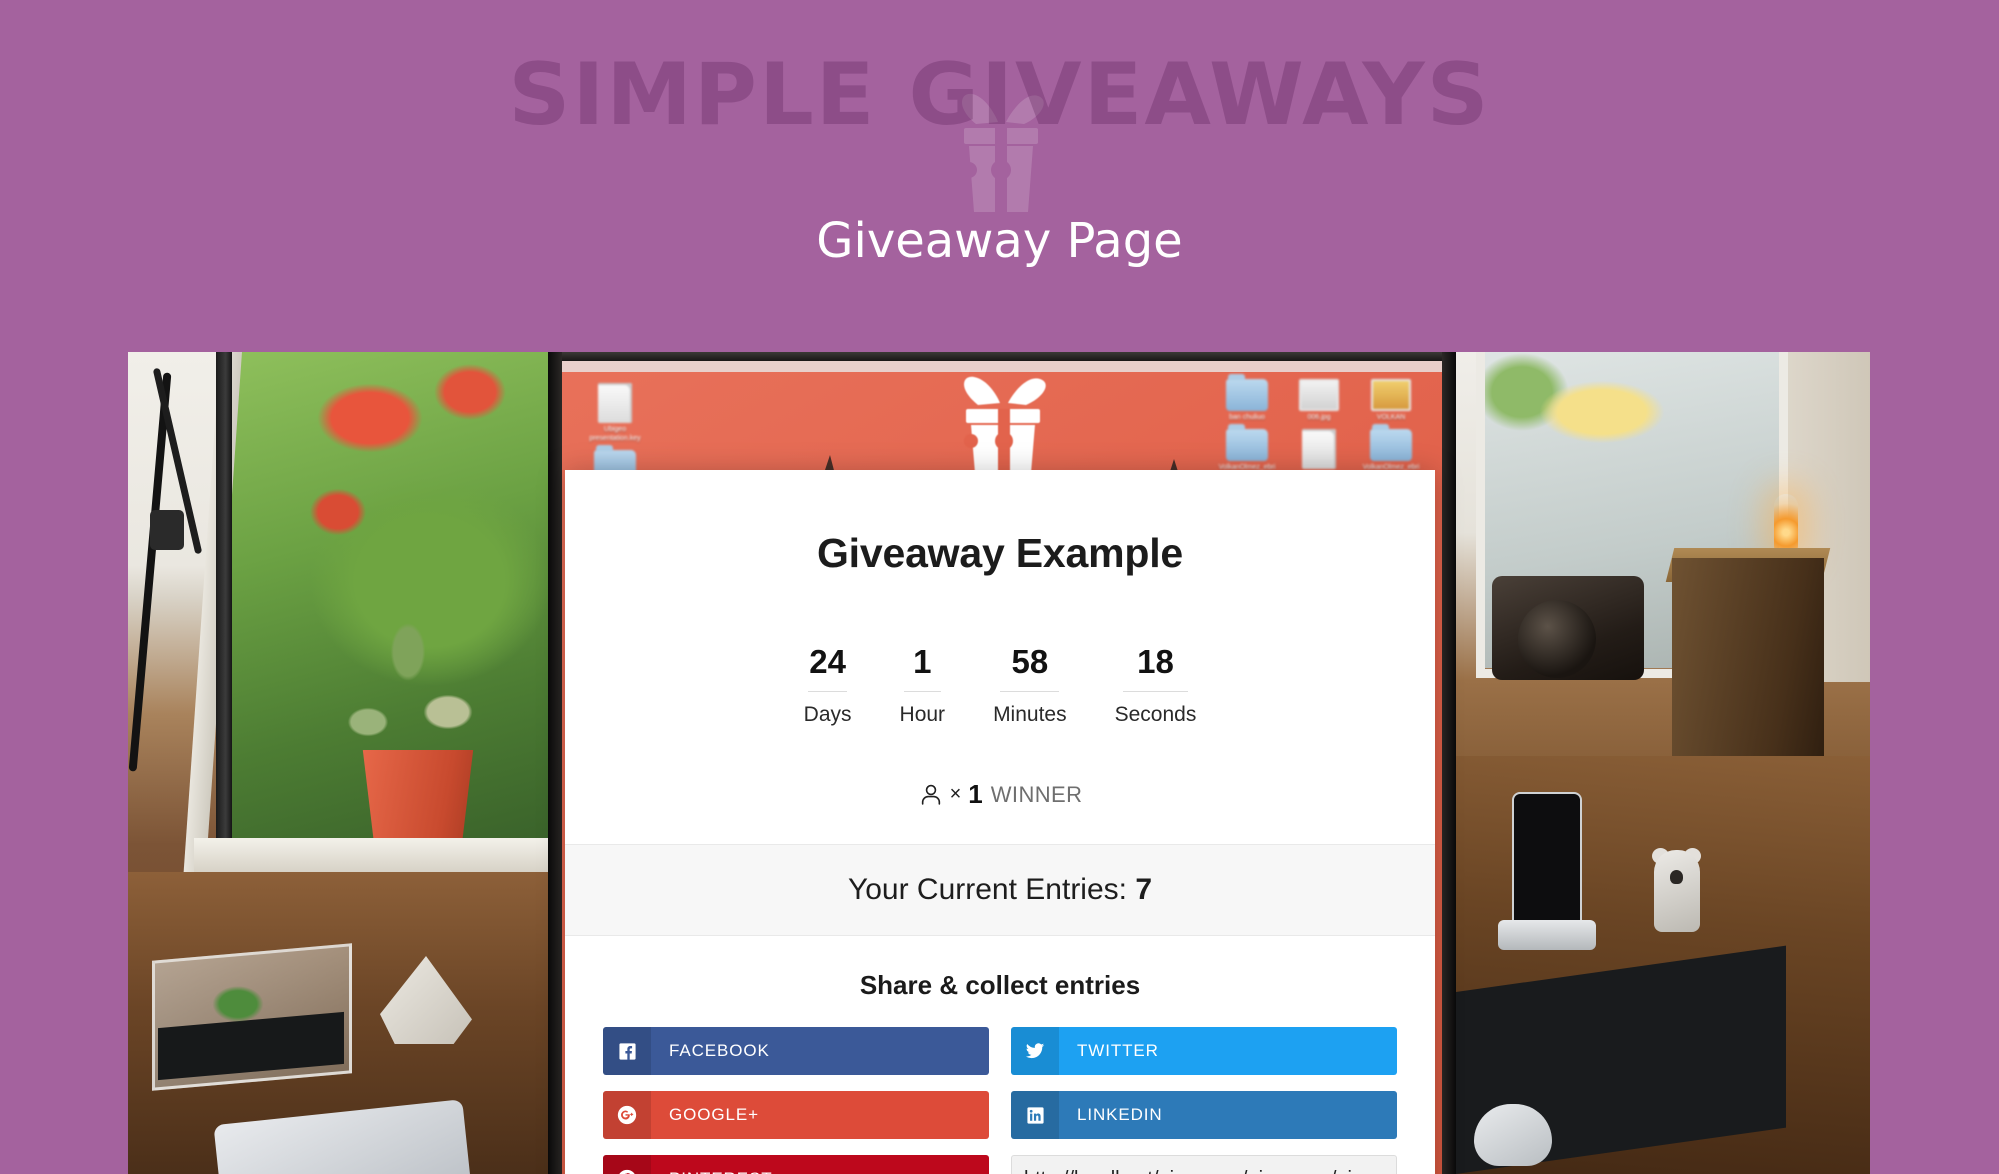 The height and width of the screenshot is (1174, 1999). Describe the element at coordinates (1002, 356) in the screenshot. I see `monitor-top-bezel` at that location.